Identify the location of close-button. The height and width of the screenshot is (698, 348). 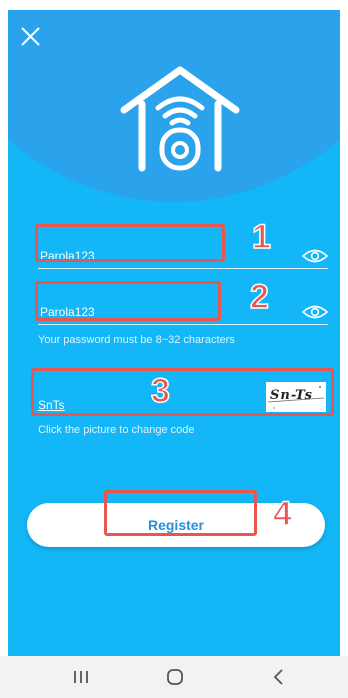
(31, 37).